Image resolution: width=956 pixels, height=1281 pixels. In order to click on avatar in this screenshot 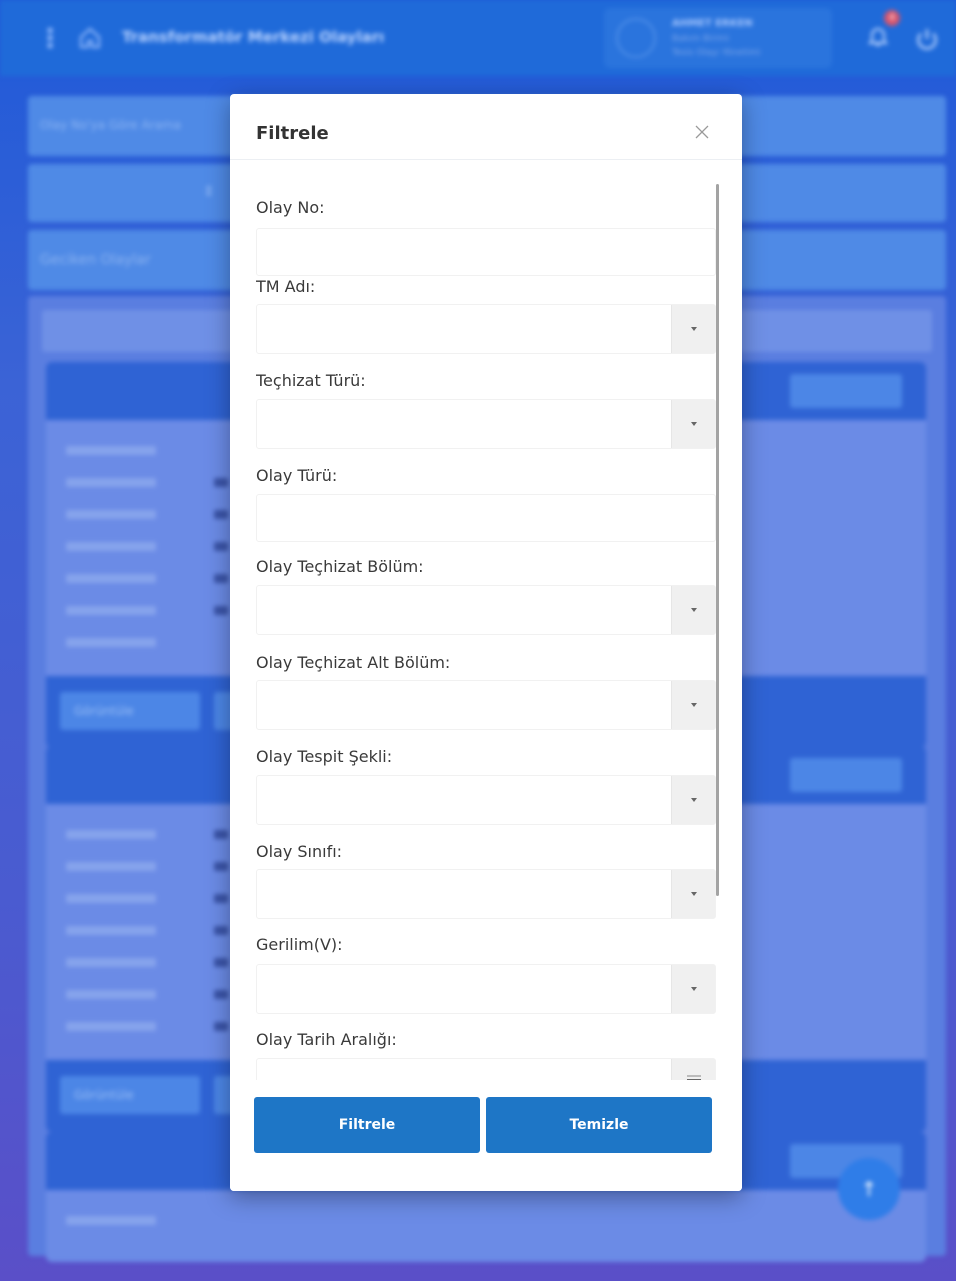, I will do `click(636, 38)`.